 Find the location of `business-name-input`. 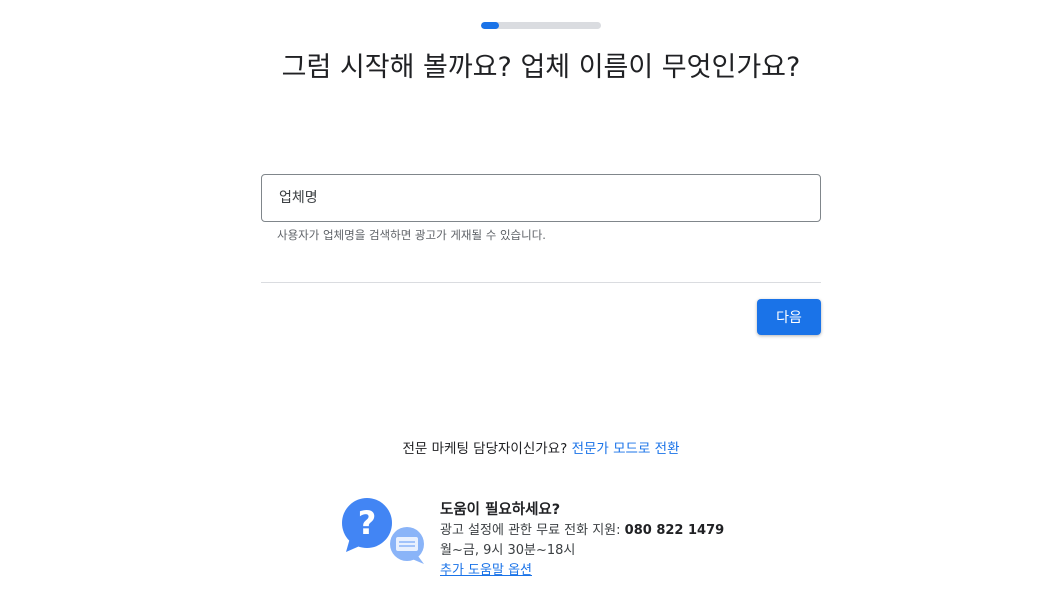

business-name-input is located at coordinates (541, 198).